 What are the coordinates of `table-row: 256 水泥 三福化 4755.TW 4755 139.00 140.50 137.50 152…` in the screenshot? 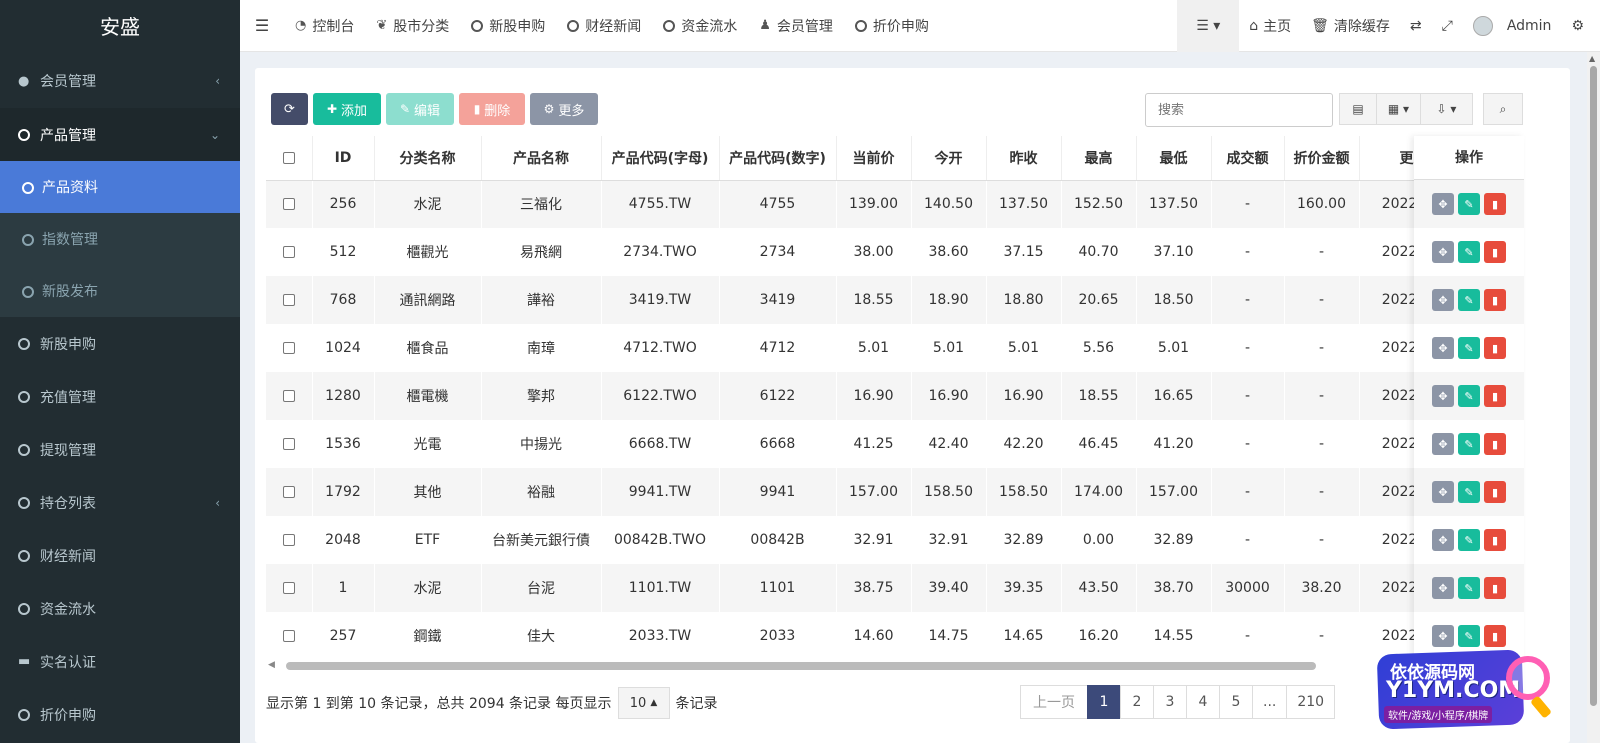 It's located at (860, 204).